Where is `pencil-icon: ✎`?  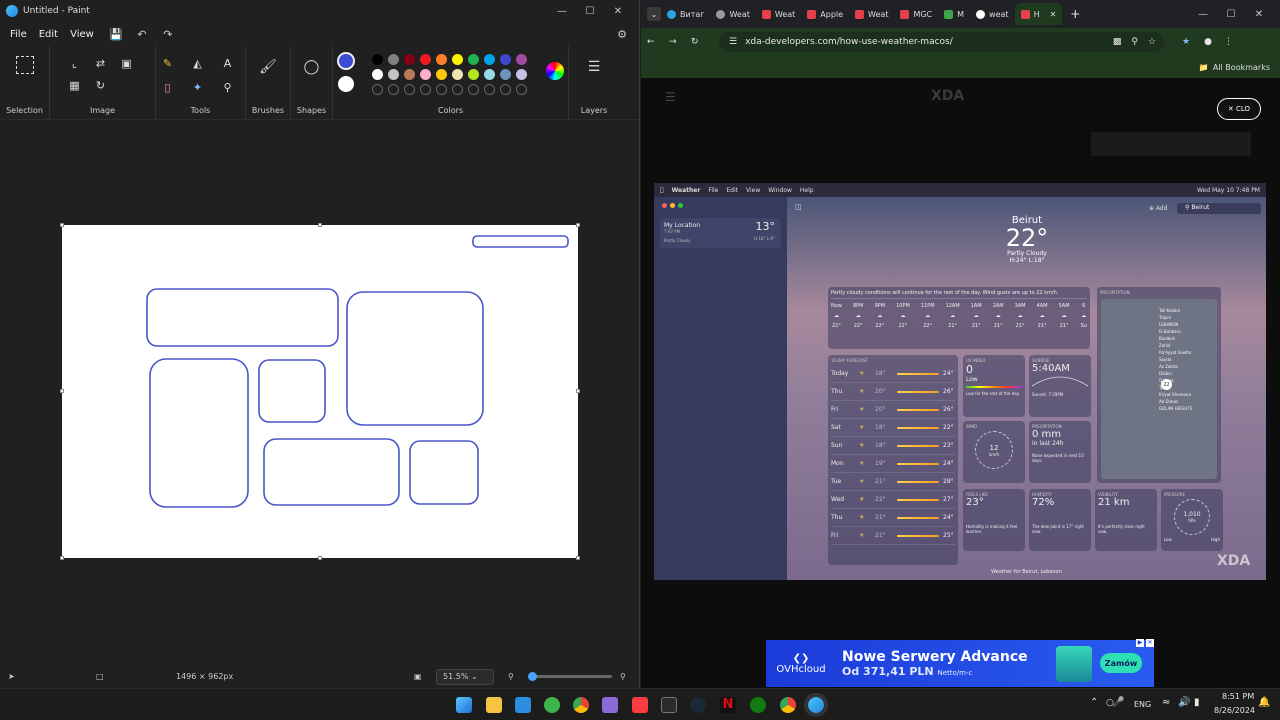 pencil-icon: ✎ is located at coordinates (168, 63).